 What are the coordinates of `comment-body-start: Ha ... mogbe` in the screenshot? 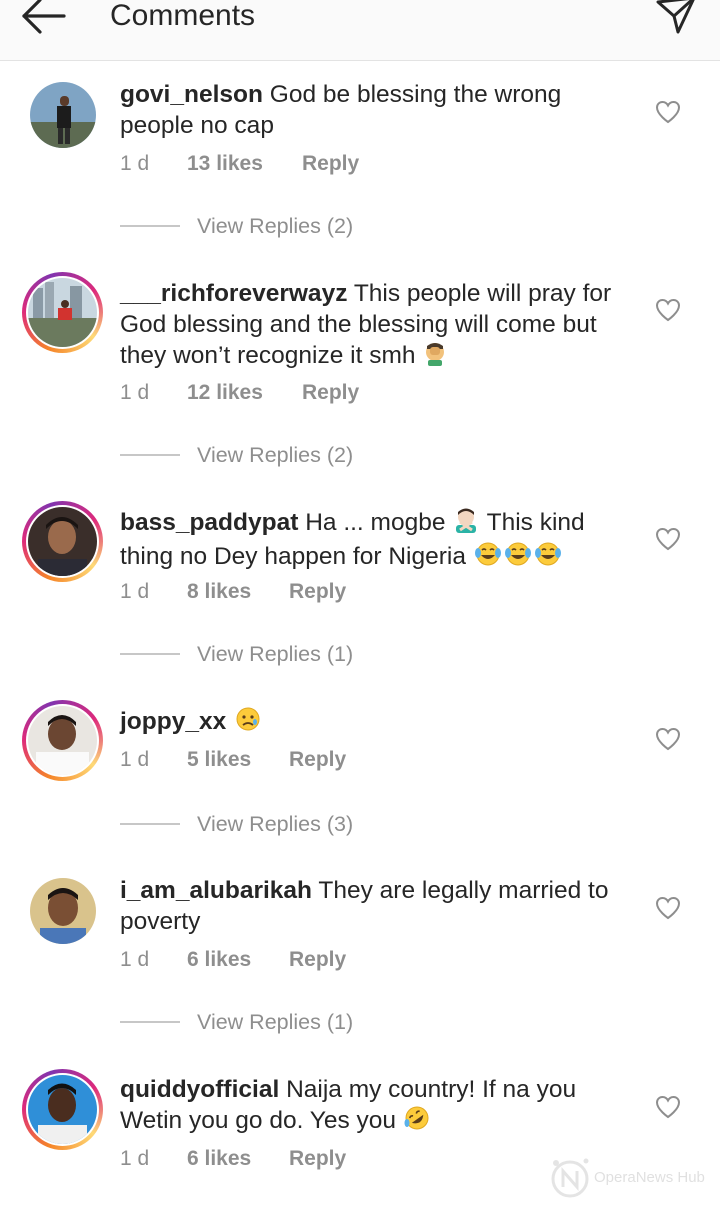 It's located at (375, 522).